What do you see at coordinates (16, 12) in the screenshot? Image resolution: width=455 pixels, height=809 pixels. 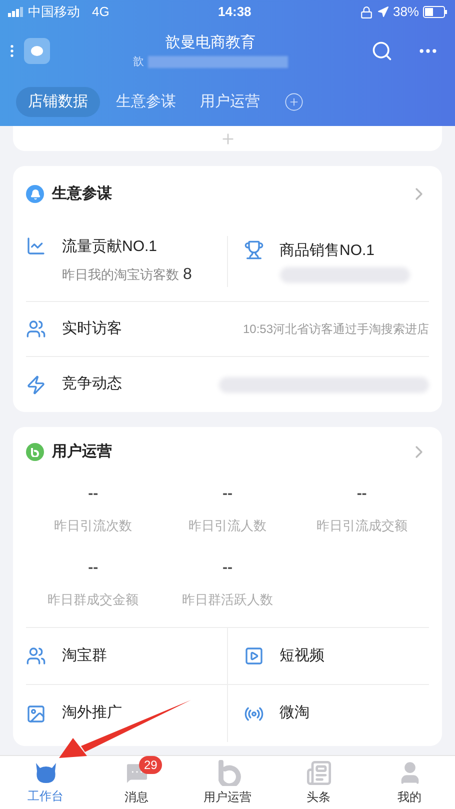 I see `signal-icon` at bounding box center [16, 12].